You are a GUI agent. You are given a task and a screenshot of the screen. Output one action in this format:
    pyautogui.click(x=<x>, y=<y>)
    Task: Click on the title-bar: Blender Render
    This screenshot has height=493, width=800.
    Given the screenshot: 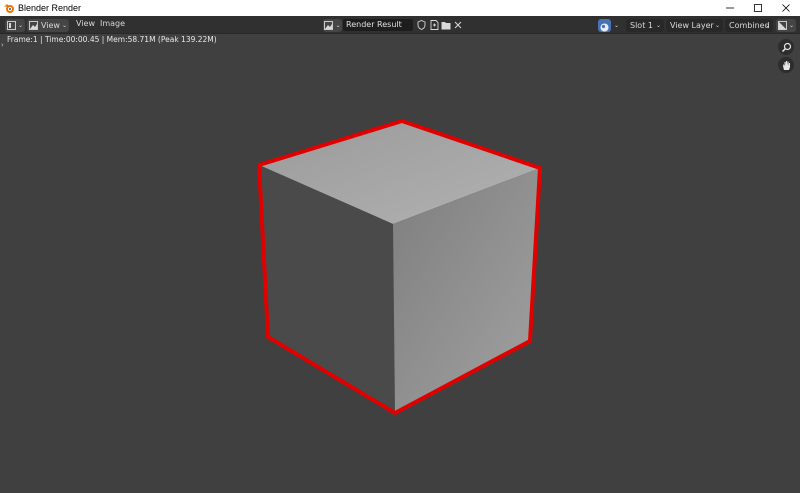 What is the action you would take?
    pyautogui.click(x=400, y=8)
    